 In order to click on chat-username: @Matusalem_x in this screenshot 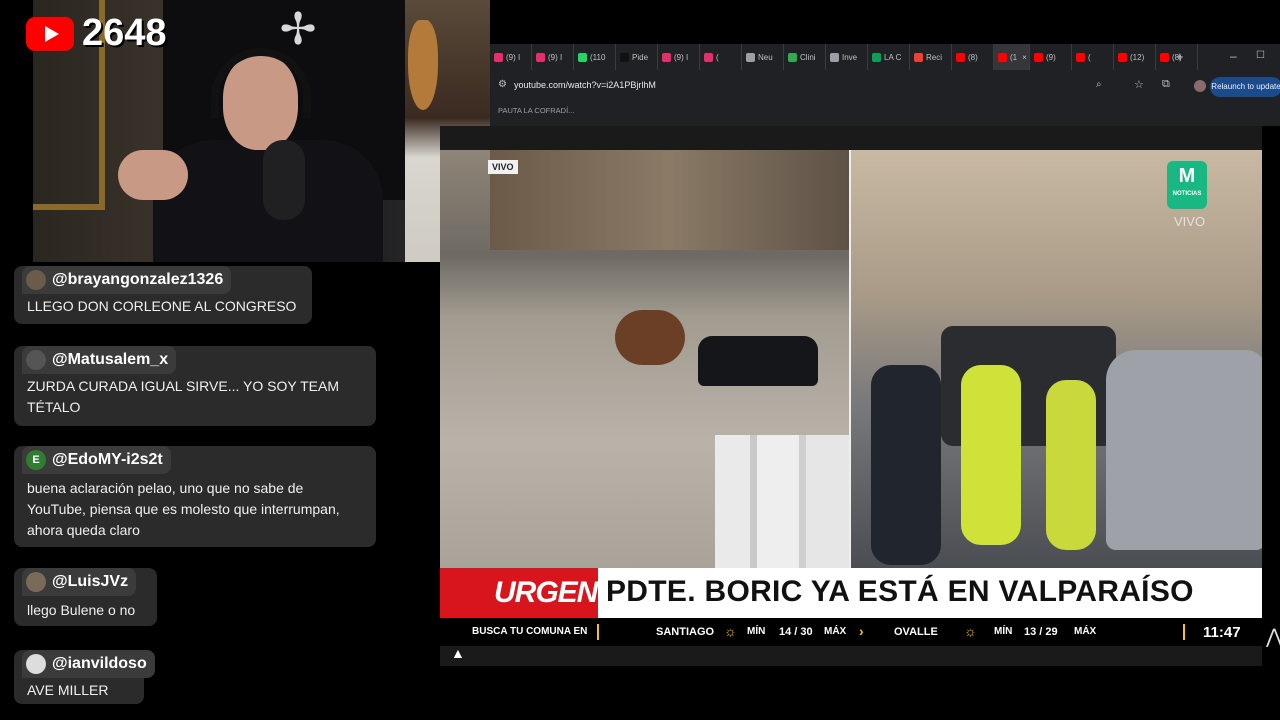, I will do `click(99, 360)`.